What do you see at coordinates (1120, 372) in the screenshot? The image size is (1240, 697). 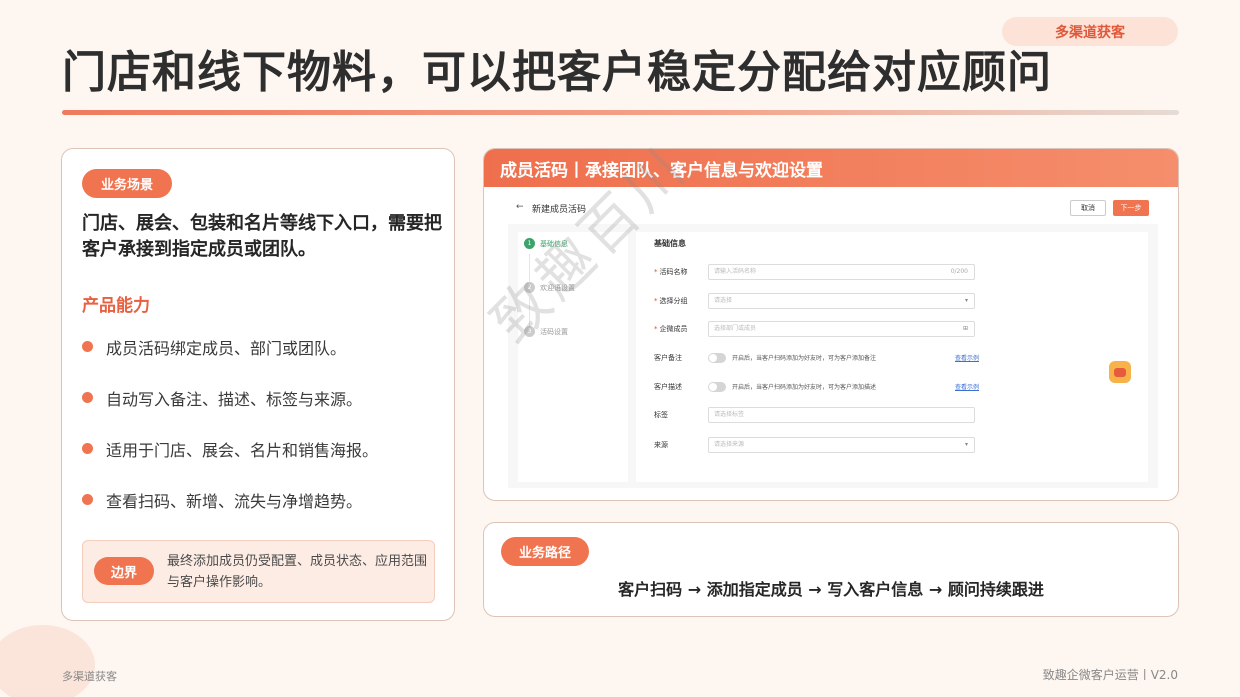 I see `assistant-robot-icon` at bounding box center [1120, 372].